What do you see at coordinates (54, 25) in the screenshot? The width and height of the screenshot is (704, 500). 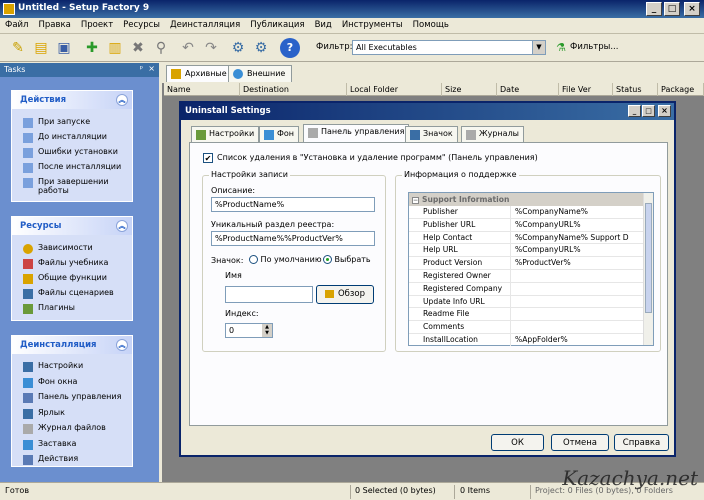 I see `menu-edit: Правка` at bounding box center [54, 25].